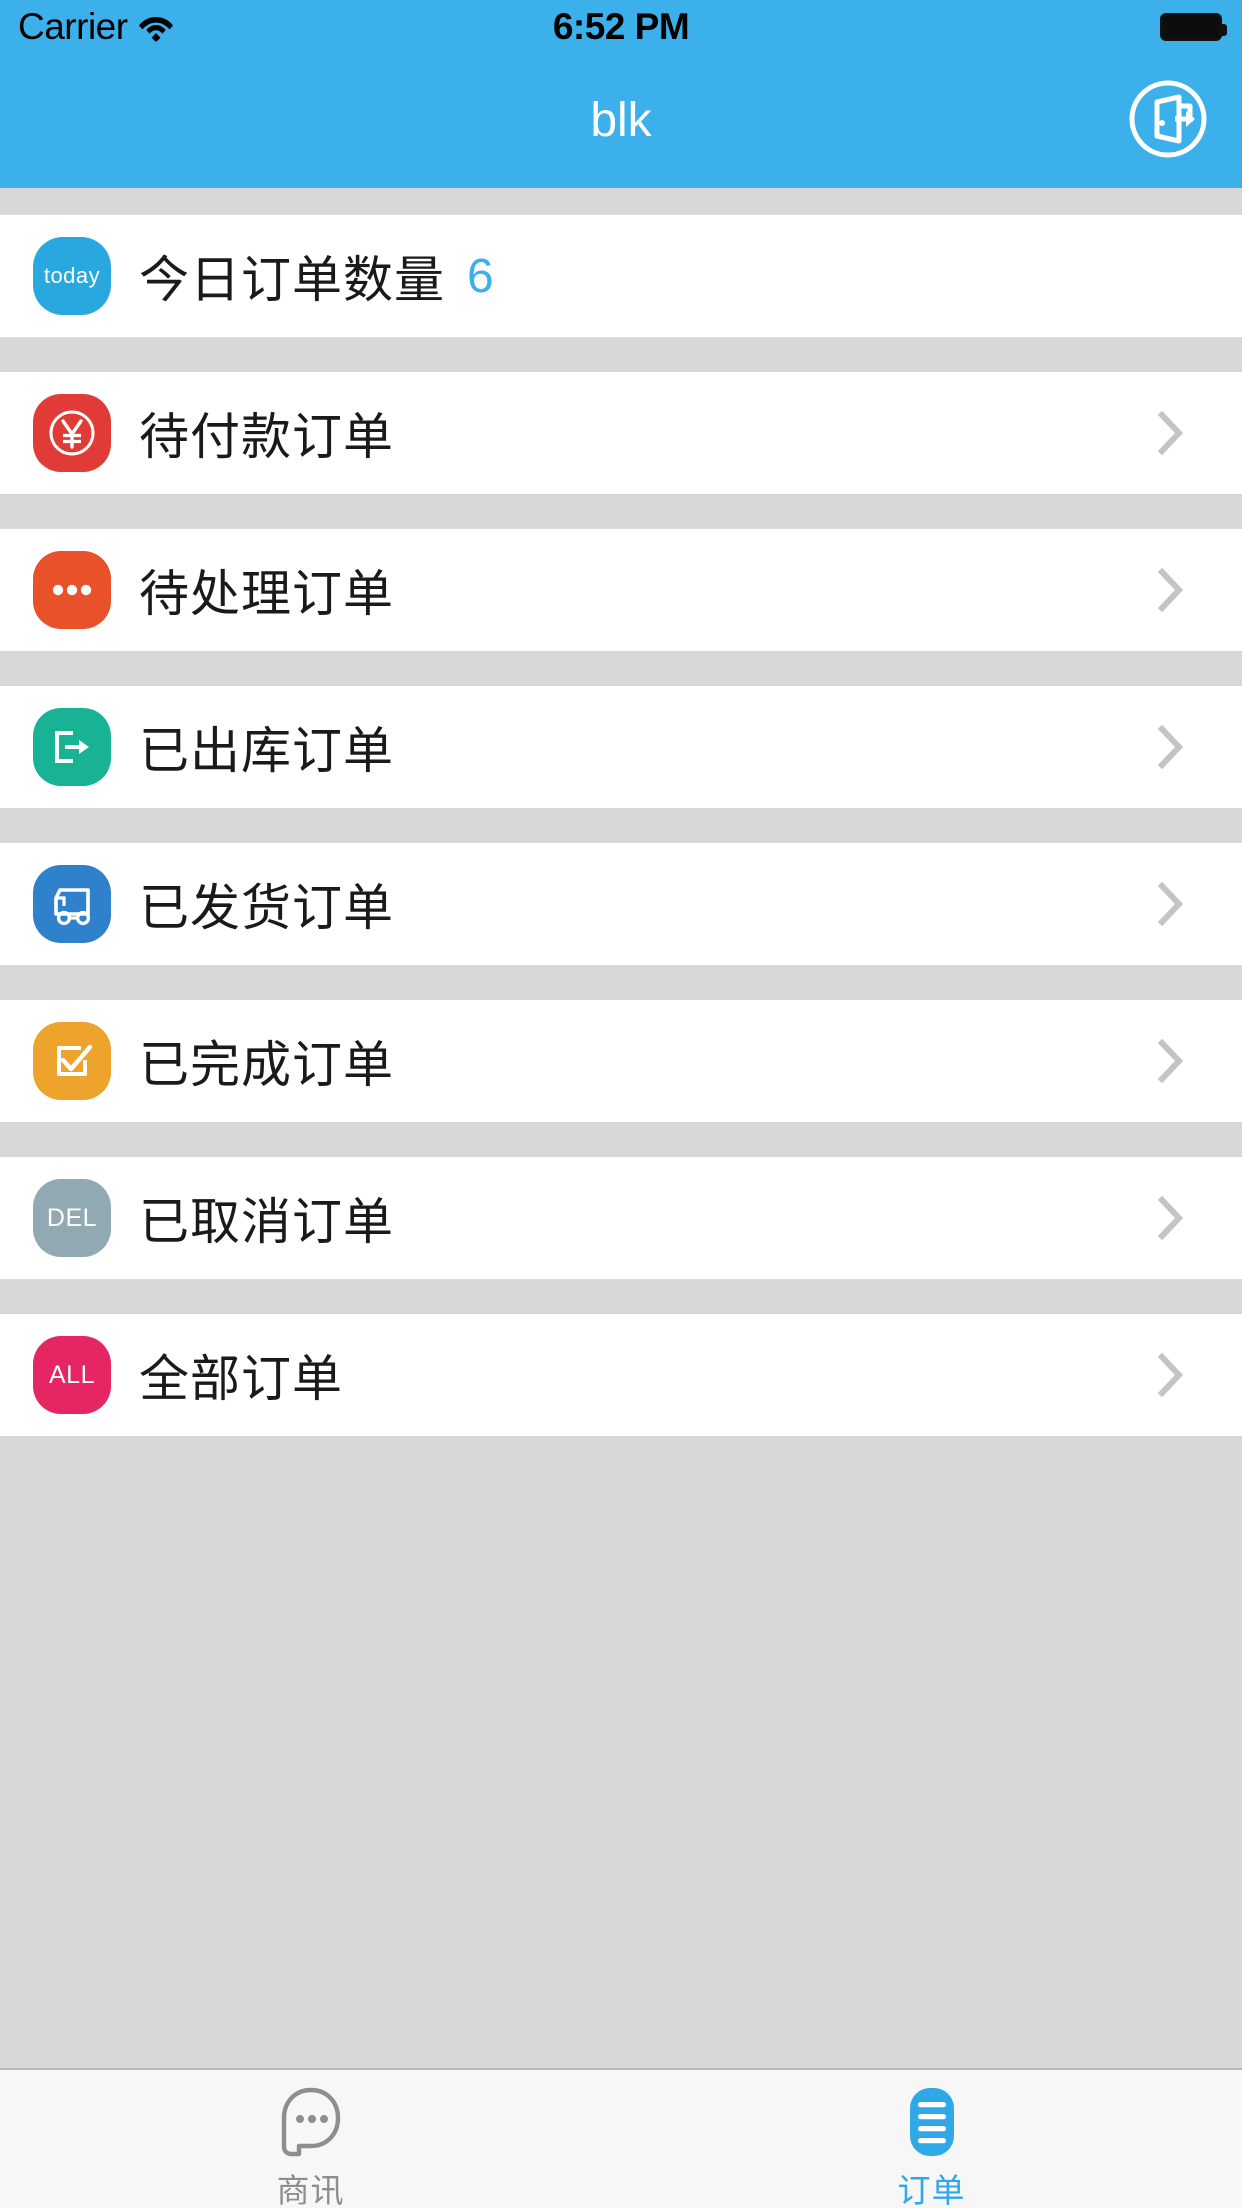 This screenshot has width=1242, height=2208. I want to click on list-item-label: 待处理订单, so click(266, 594).